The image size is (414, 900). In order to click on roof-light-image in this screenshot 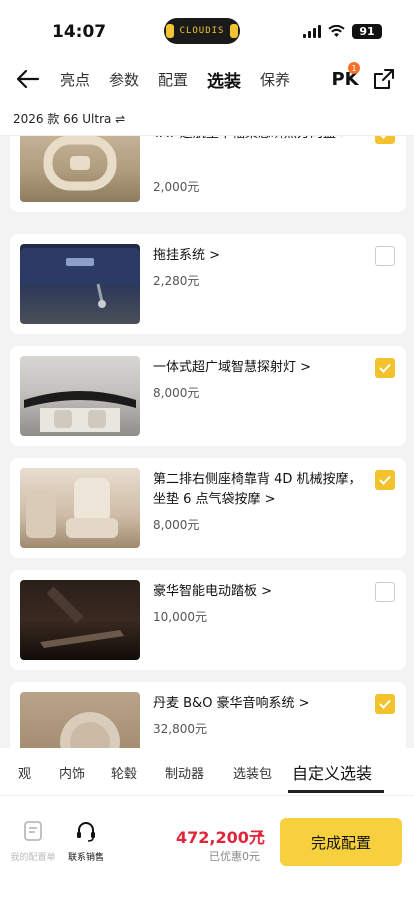, I will do `click(80, 396)`.